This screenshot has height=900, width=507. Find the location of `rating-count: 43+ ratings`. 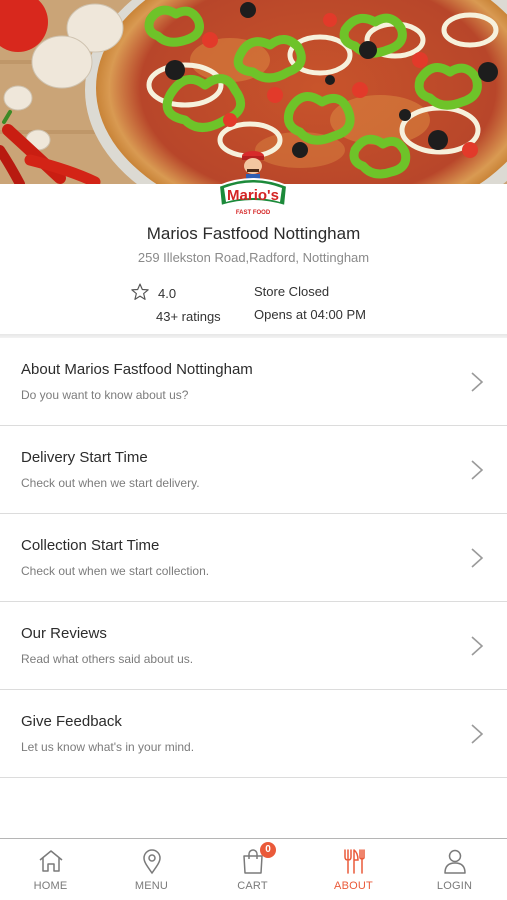

rating-count: 43+ ratings is located at coordinates (188, 316).